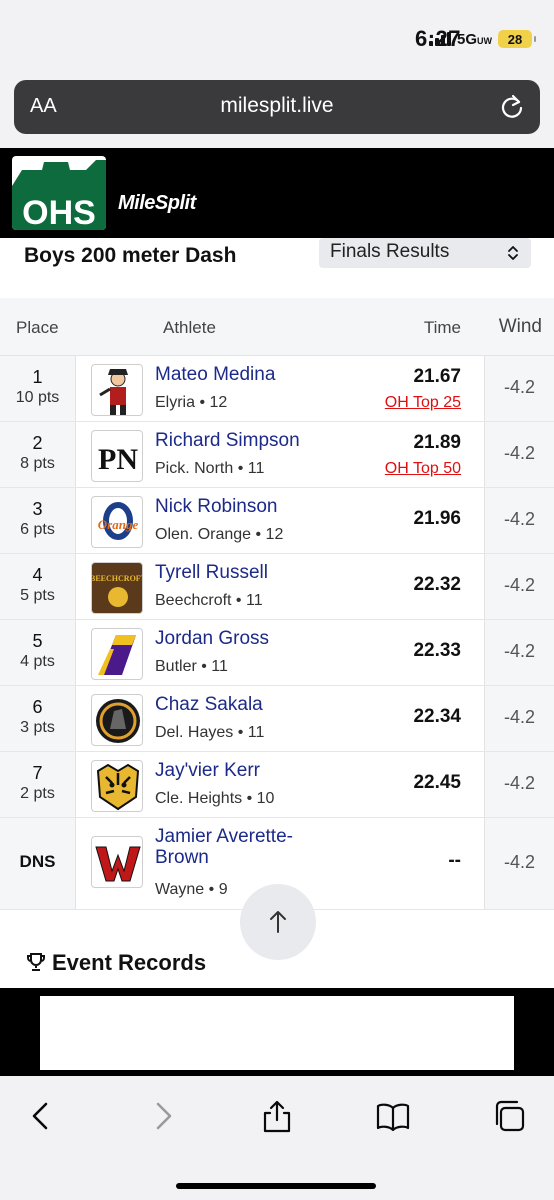 This screenshot has height=1200, width=554. What do you see at coordinates (277, 1116) in the screenshot?
I see `share-icon` at bounding box center [277, 1116].